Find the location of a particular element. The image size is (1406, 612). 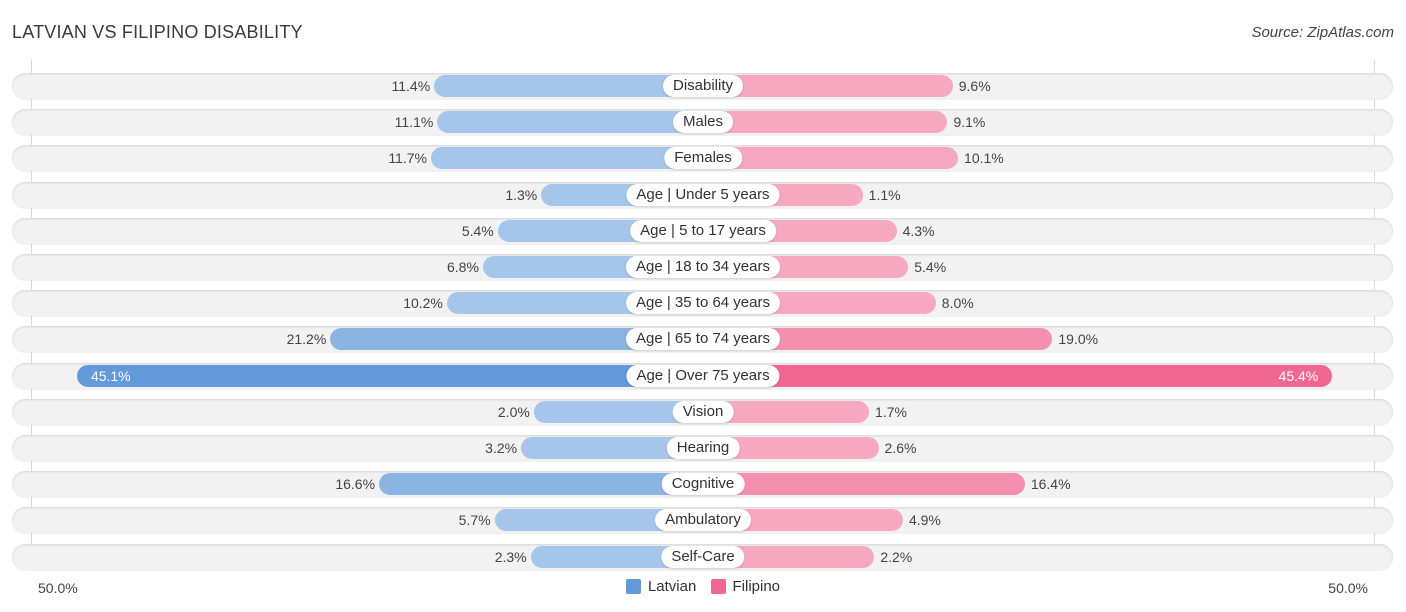

legend-label-filipino: Filipino is located at coordinates (756, 586).